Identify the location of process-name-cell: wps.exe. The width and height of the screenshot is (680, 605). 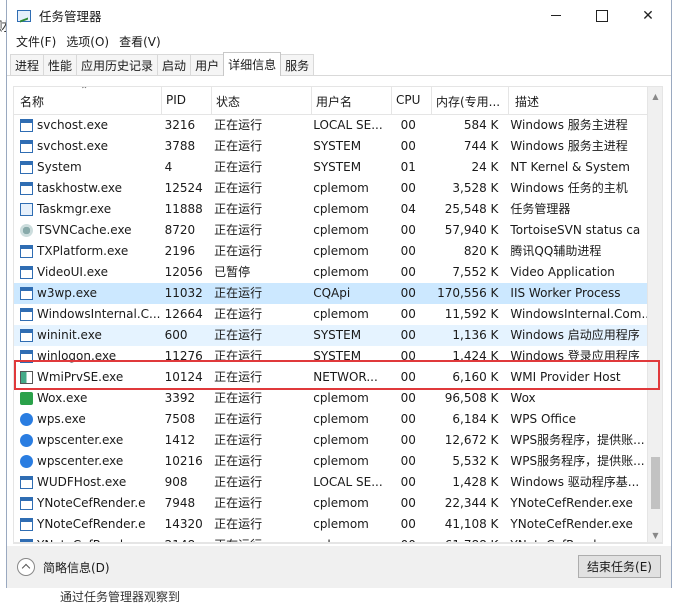
(87, 419).